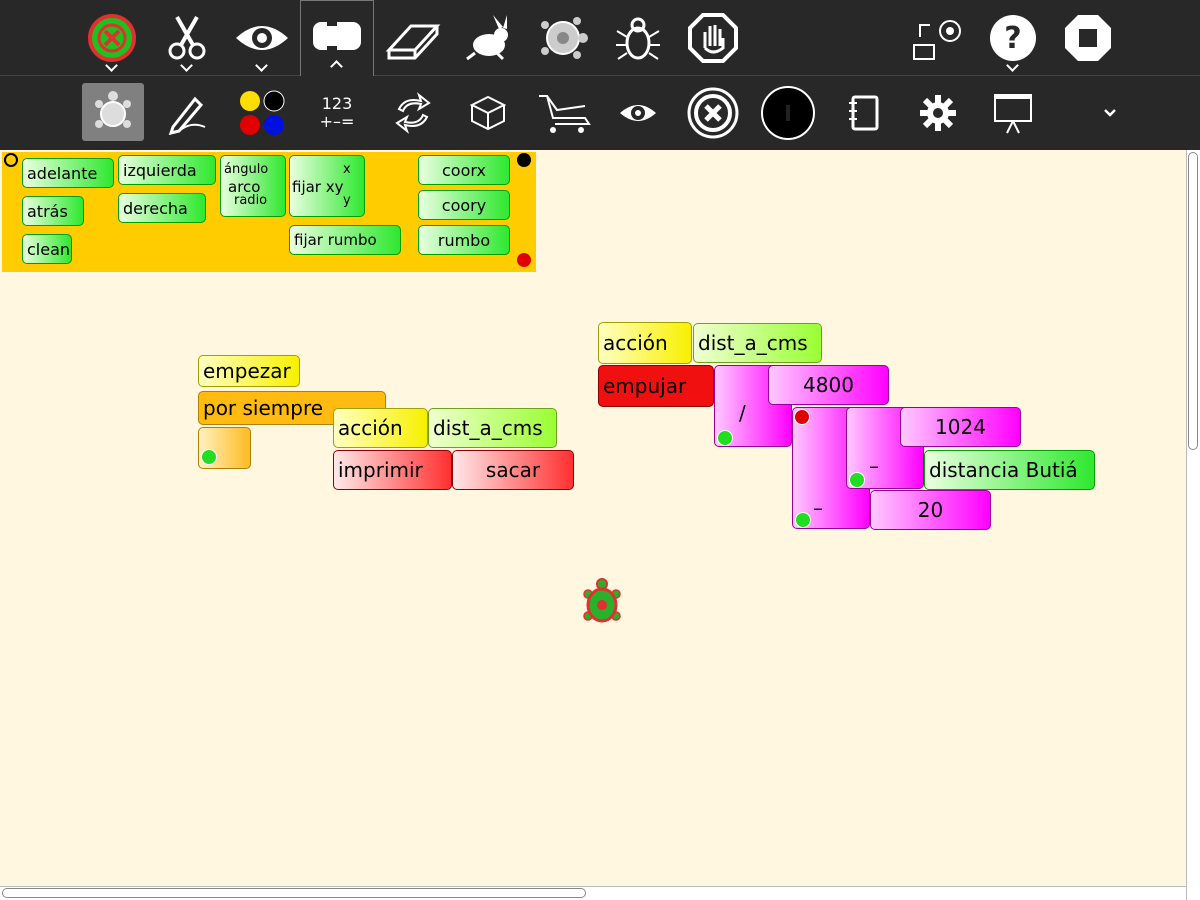 The image size is (1200, 900). What do you see at coordinates (524, 260) in the screenshot?
I see `palette-hide-icon` at bounding box center [524, 260].